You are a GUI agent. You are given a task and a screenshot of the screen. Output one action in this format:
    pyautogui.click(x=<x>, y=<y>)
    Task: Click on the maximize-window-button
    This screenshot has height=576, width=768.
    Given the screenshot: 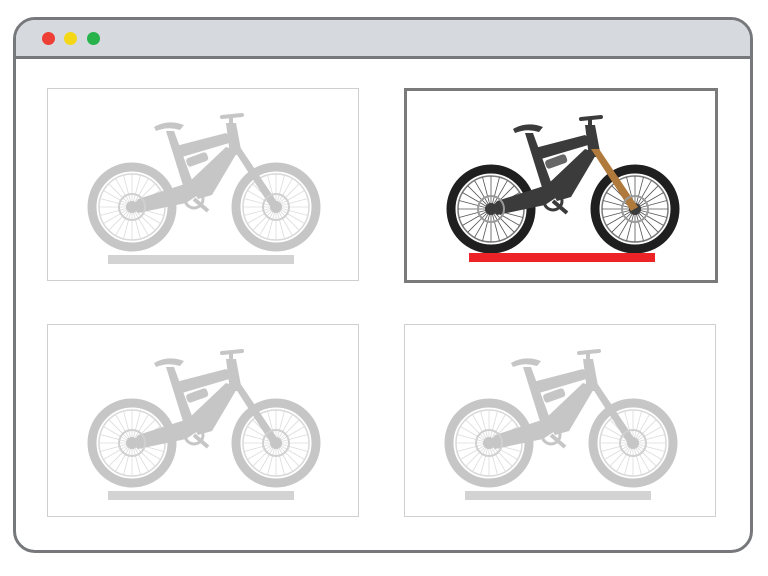 What is the action you would take?
    pyautogui.click(x=93, y=38)
    